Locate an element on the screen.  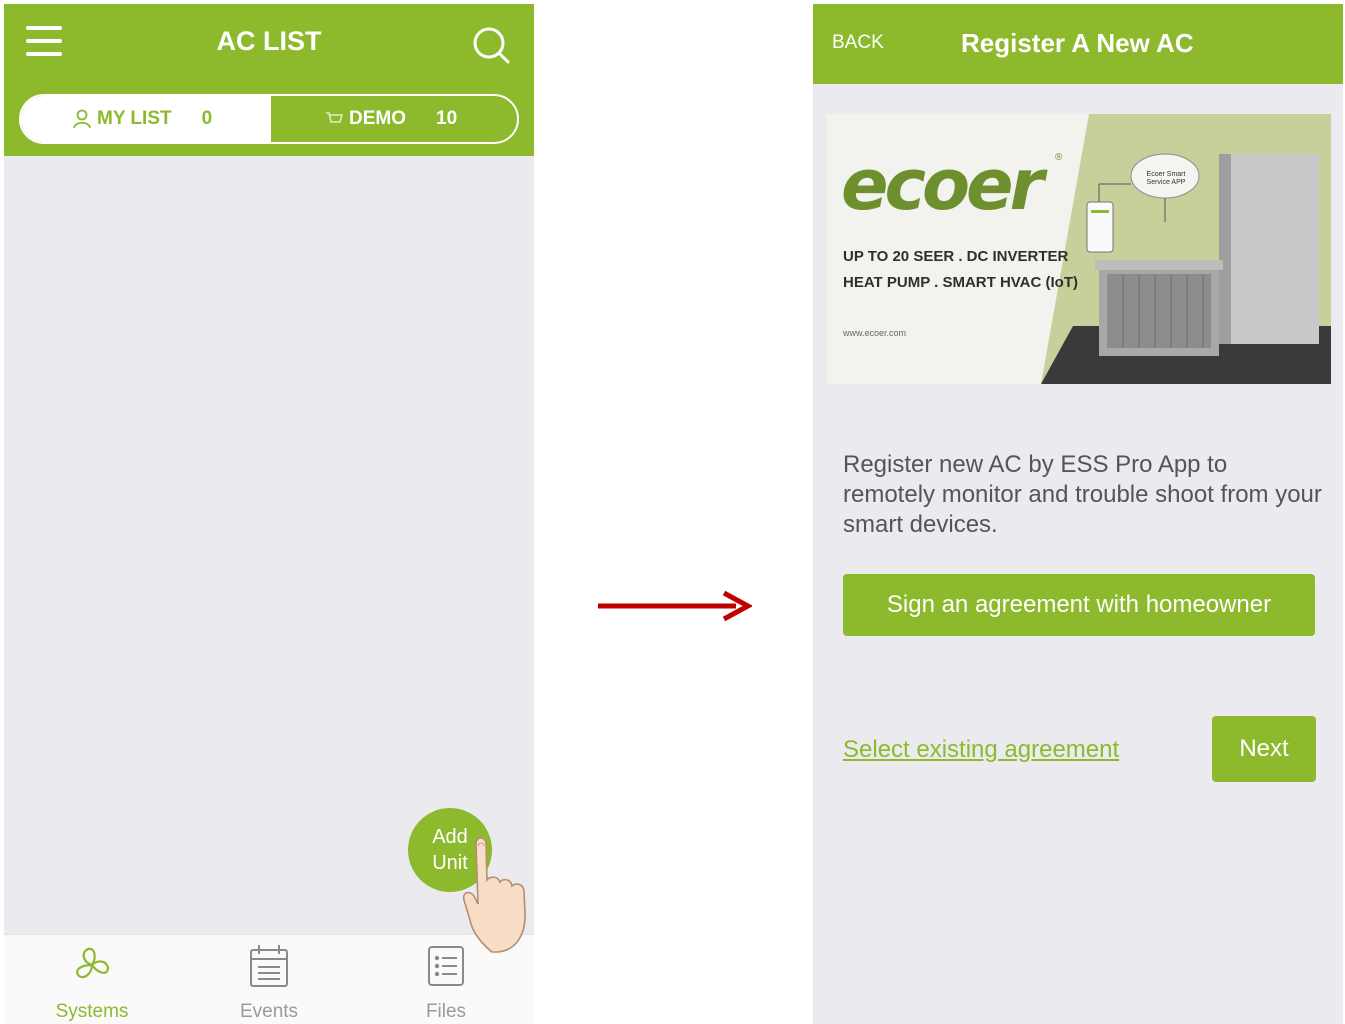
nav-systems-label: Systems is located at coordinates (92, 1011).